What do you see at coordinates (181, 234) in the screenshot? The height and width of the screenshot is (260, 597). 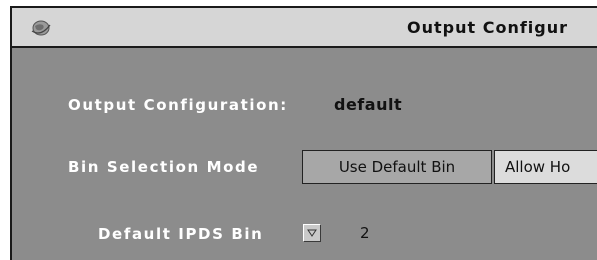 I see `default-ipds-bin-label: Default IPDS Bin` at bounding box center [181, 234].